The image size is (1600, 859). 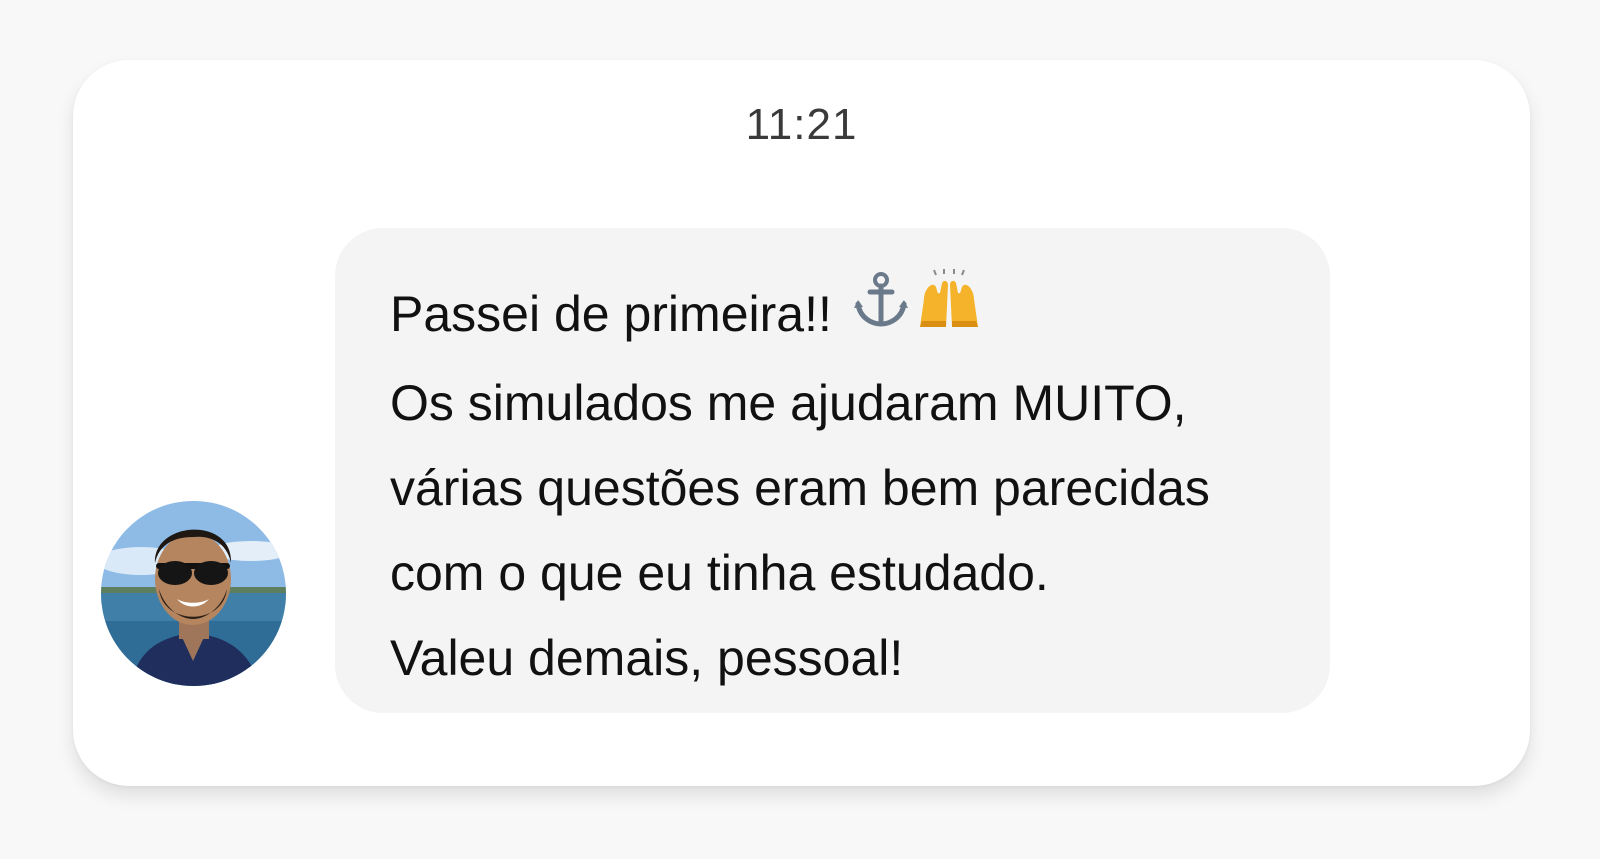 I want to click on avatar-photo, so click(x=193, y=593).